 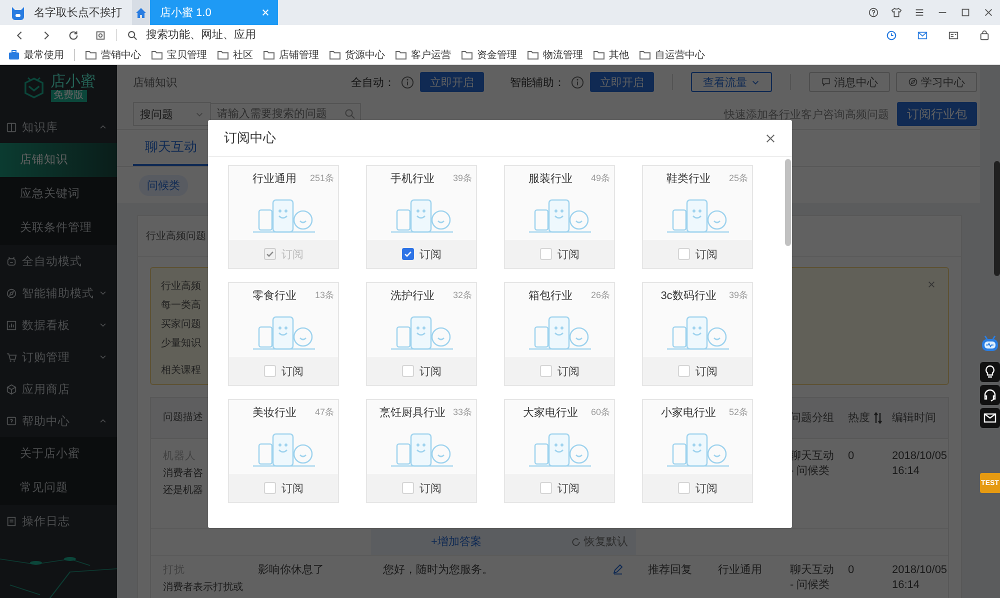 I want to click on table-cell-text: 推荐回复, so click(x=670, y=570).